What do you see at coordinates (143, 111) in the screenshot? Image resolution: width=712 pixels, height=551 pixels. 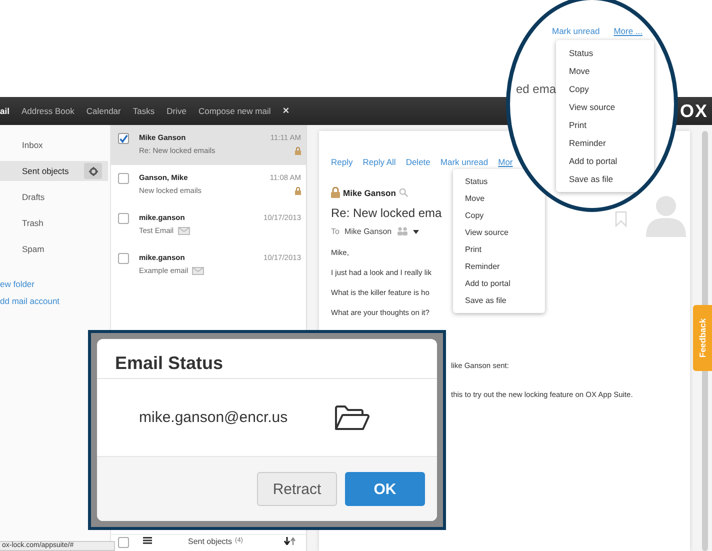 I see `nav-tab: Tasks` at bounding box center [143, 111].